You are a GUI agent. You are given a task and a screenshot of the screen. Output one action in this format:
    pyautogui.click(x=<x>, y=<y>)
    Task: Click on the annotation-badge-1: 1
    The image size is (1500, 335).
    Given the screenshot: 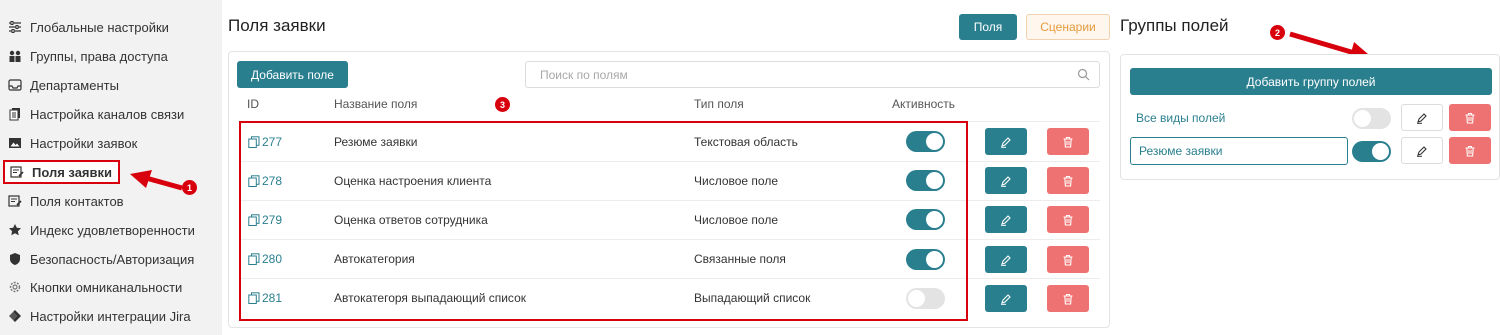 What is the action you would take?
    pyautogui.click(x=189, y=187)
    